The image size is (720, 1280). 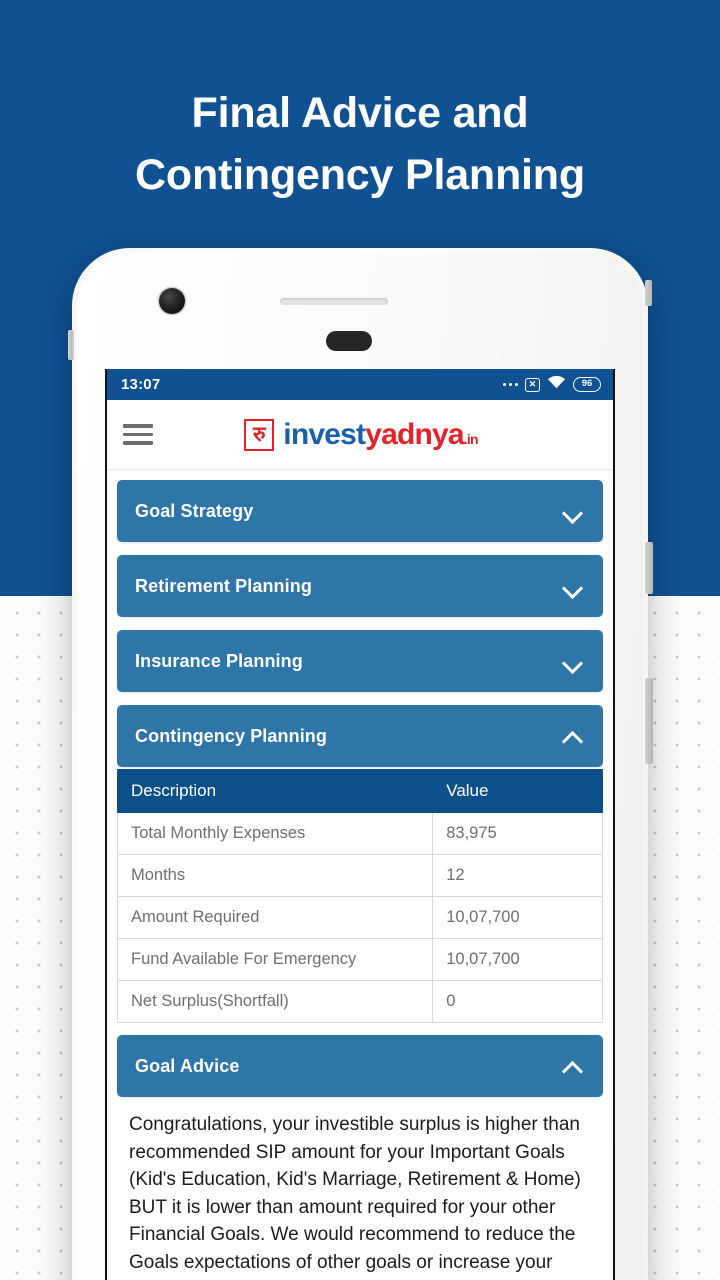 What do you see at coordinates (275, 917) in the screenshot?
I see `table-cell-description: Amount Required` at bounding box center [275, 917].